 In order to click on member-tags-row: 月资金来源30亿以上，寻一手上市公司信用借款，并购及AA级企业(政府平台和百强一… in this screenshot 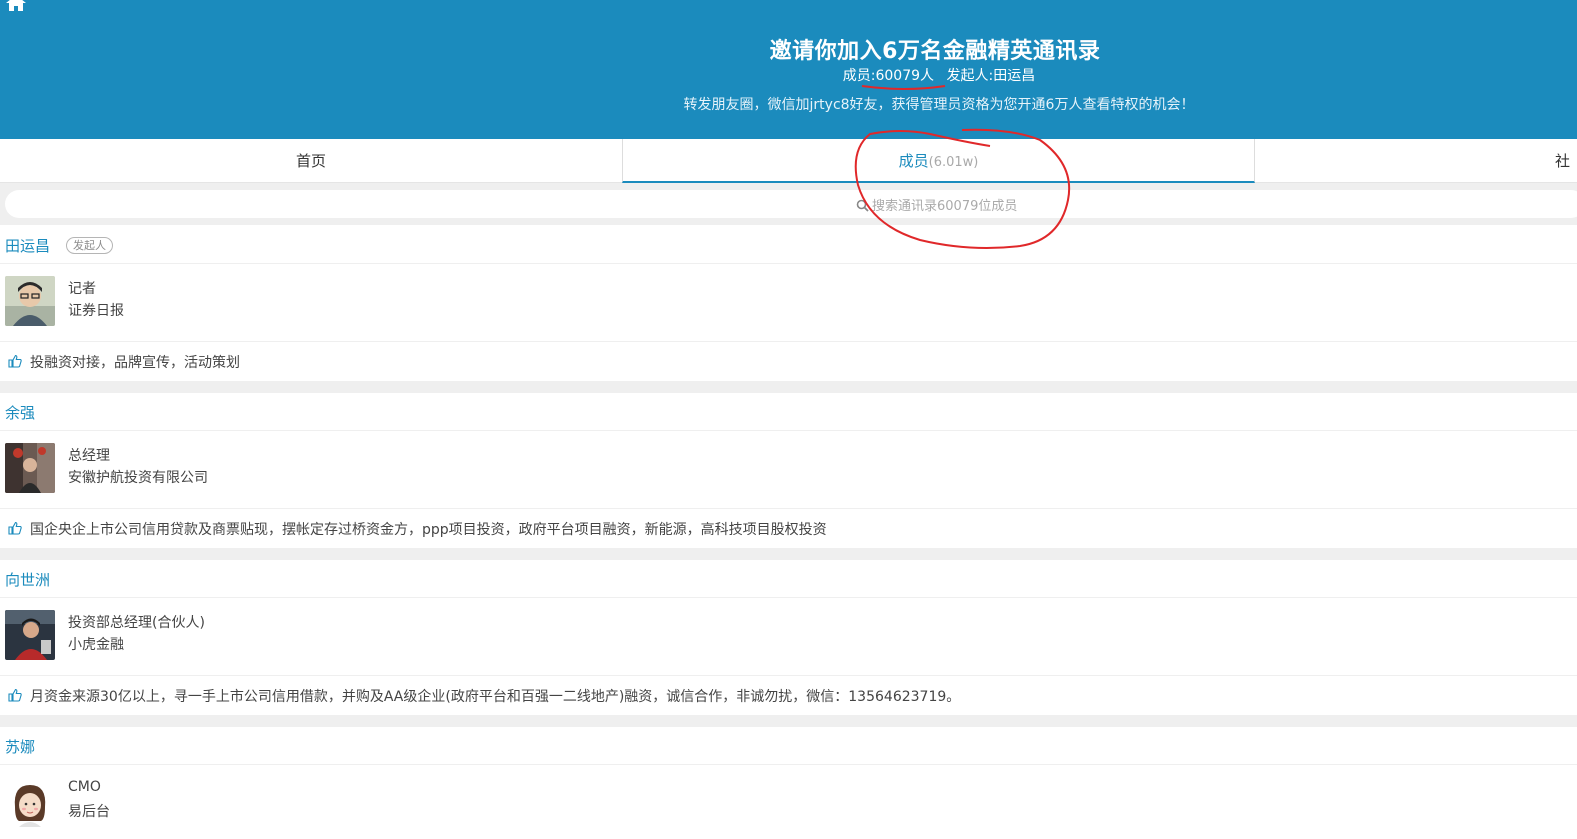, I will do `click(788, 695)`.